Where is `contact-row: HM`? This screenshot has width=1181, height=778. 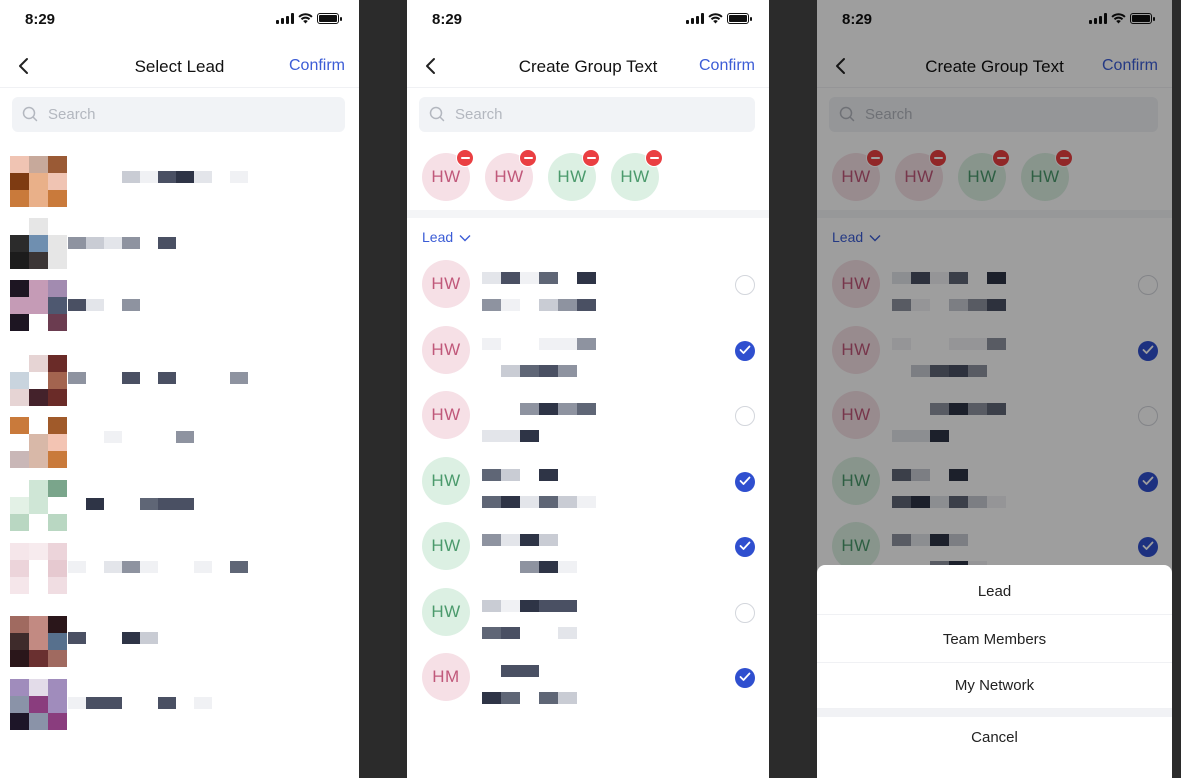
contact-row: HM is located at coordinates (588, 681).